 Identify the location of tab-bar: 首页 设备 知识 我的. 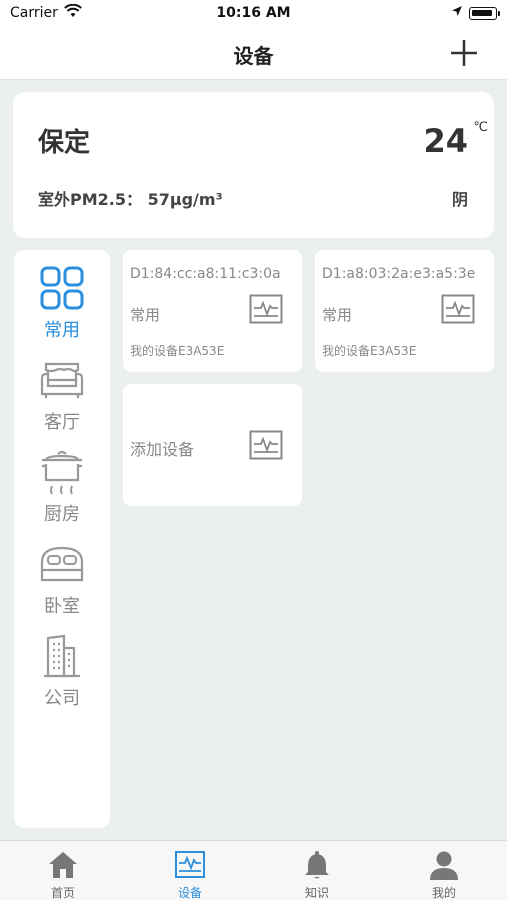
(253, 870).